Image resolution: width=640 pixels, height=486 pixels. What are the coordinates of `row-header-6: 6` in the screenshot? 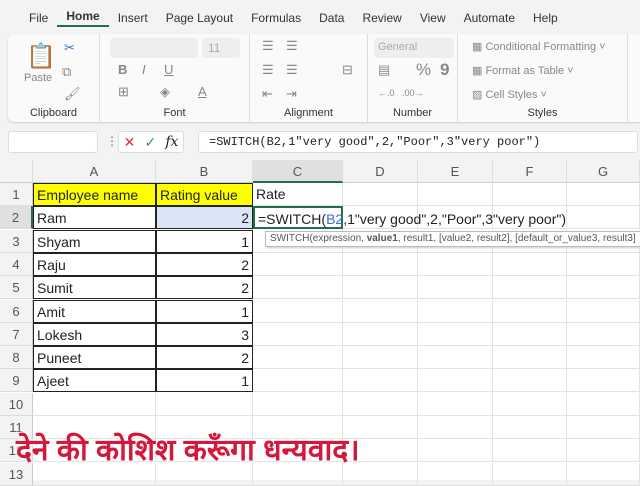 It's located at (16, 311).